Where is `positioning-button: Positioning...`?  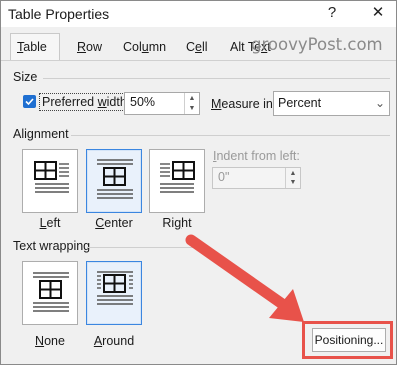 positioning-button: Positioning... is located at coordinates (349, 340).